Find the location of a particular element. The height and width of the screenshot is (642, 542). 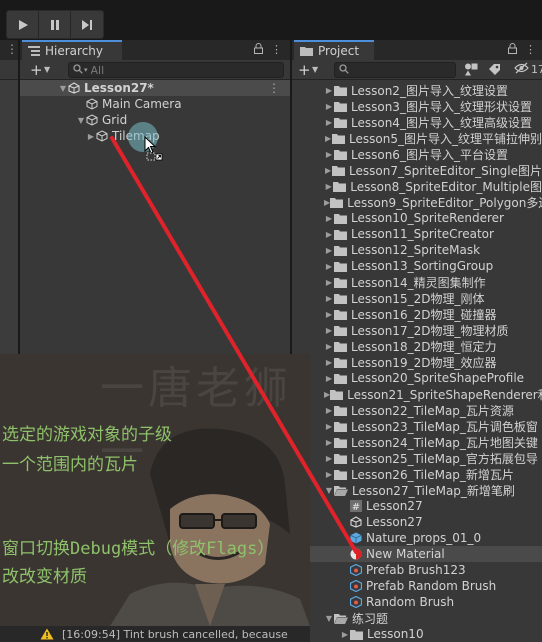

filter-by-type-icon is located at coordinates (471, 71).